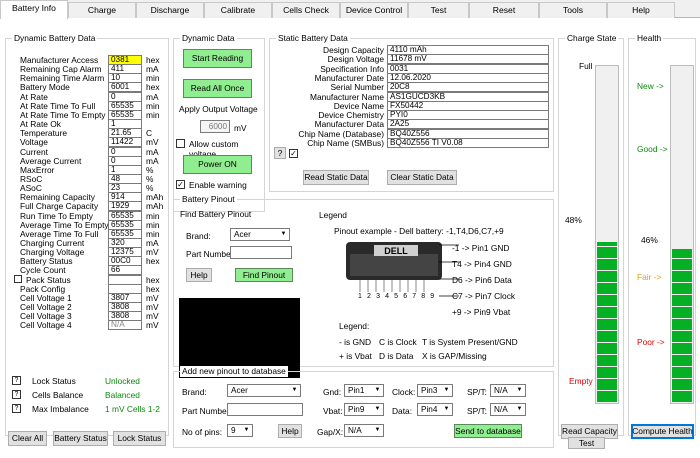 Image resolution: width=700 pixels, height=458 pixels. What do you see at coordinates (261, 252) in the screenshot?
I see `part-number-input` at bounding box center [261, 252].